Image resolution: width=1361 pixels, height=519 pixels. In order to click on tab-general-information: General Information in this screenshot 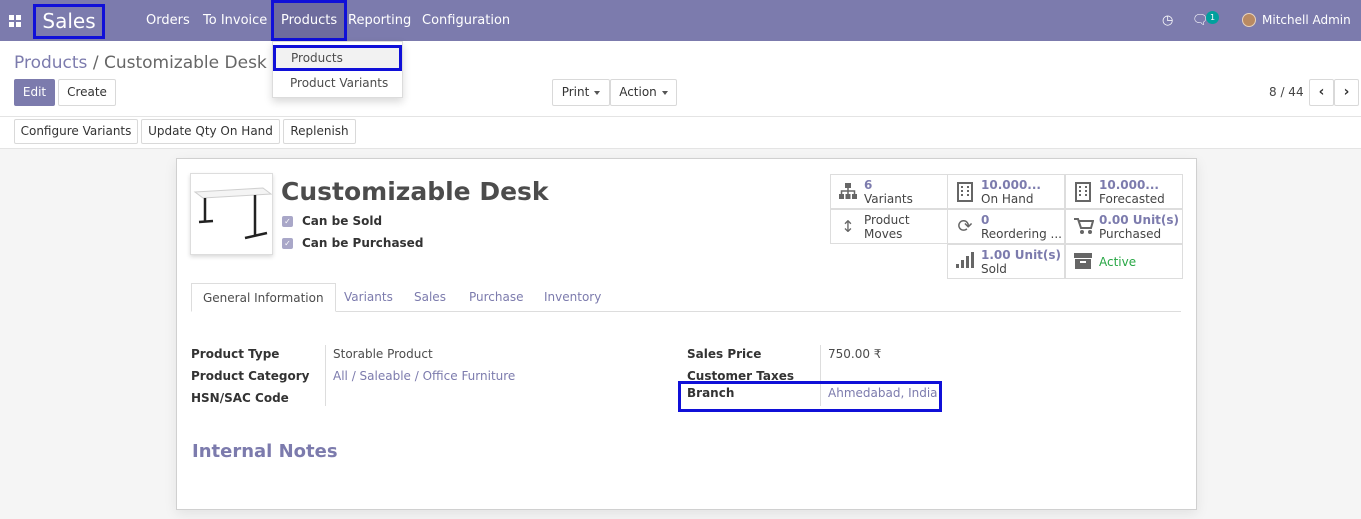, I will do `click(263, 297)`.